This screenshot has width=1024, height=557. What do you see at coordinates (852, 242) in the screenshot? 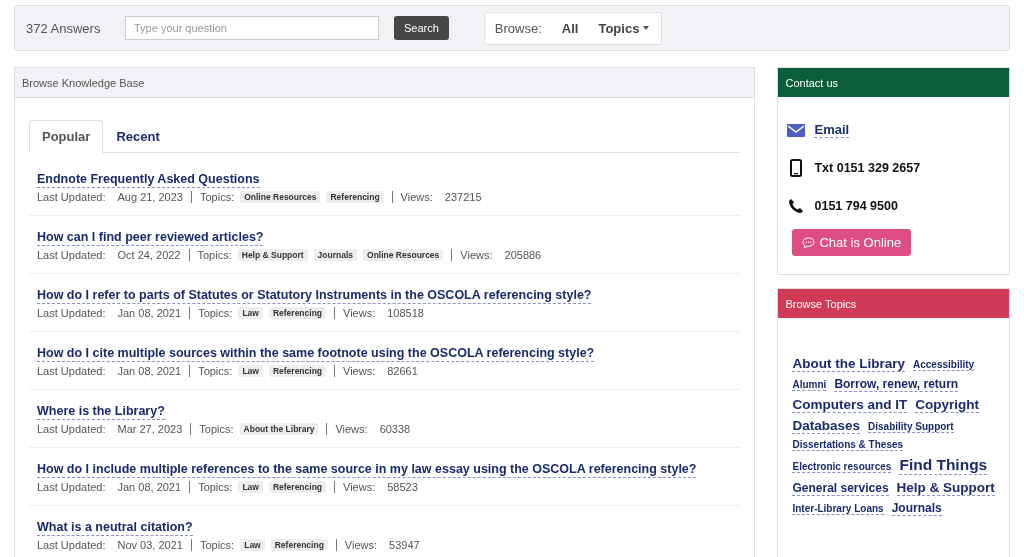
I see `chat-button: Chat is Online` at bounding box center [852, 242].